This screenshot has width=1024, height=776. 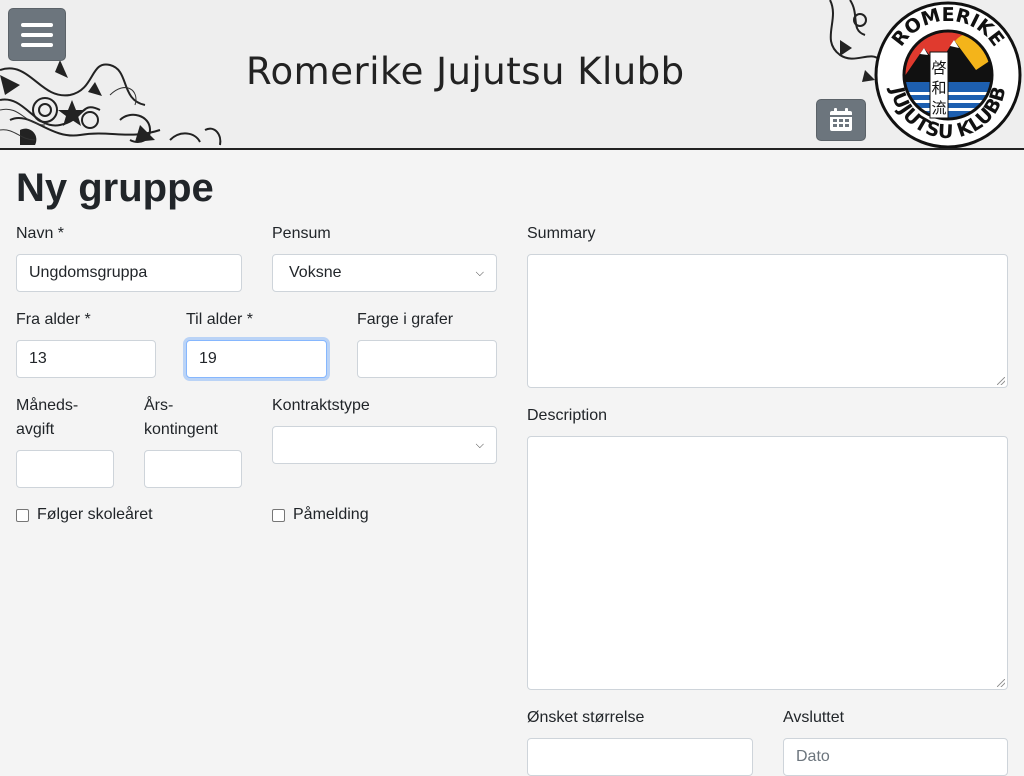 What do you see at coordinates (948, 74) in the screenshot?
I see `club-logo: 啓 和 流 ROMERIKE JUJUTSU KLUBB` at bounding box center [948, 74].